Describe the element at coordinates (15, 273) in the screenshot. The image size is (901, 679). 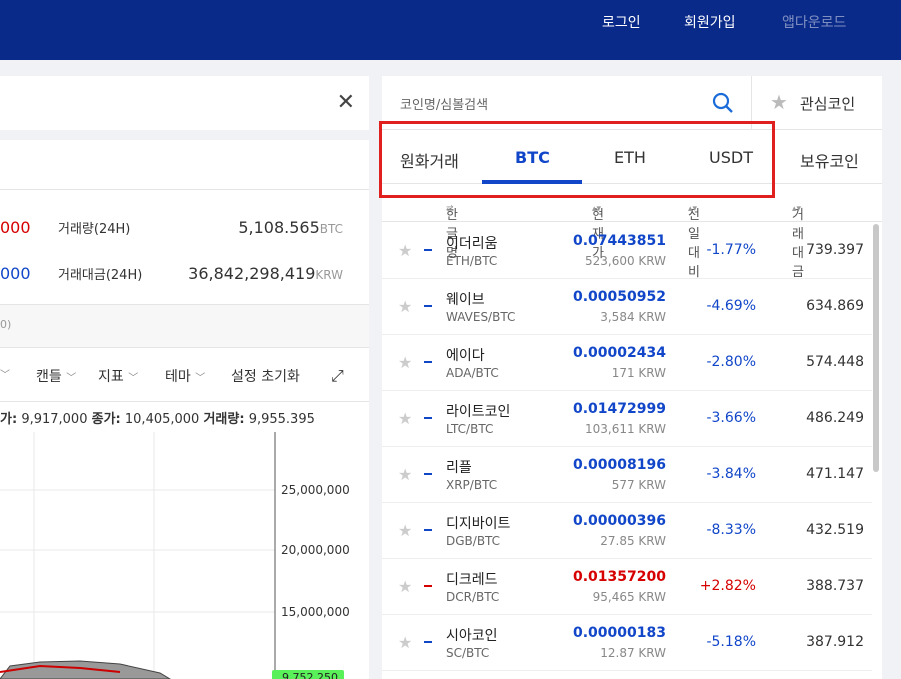
I see `low-price-value: 000` at that location.